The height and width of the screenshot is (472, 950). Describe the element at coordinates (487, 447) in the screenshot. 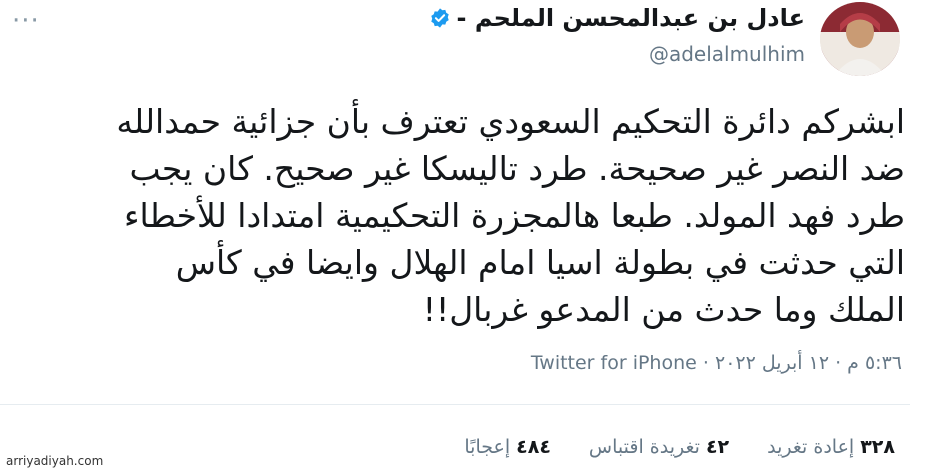

I see `stat-label: إعجابًا` at that location.